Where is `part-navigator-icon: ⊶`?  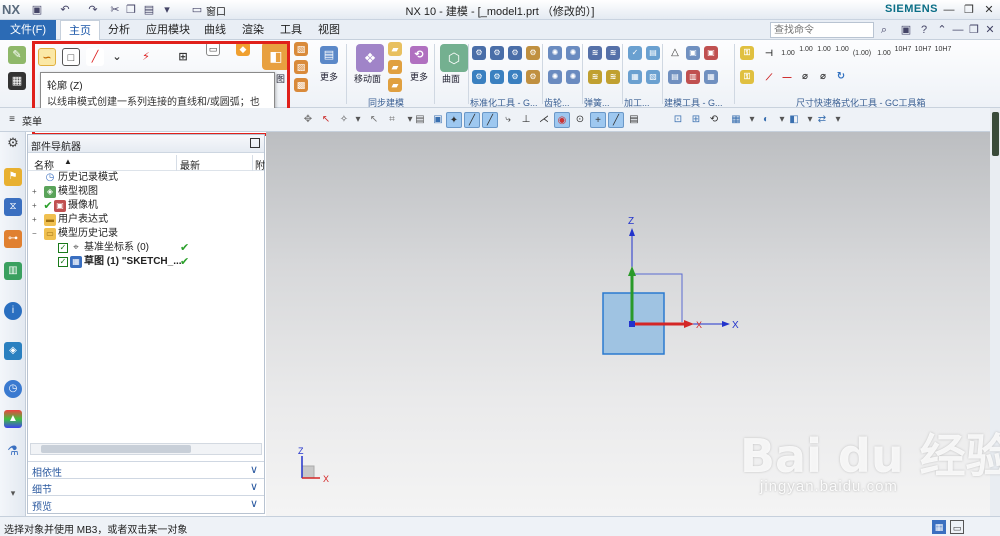 part-navigator-icon: ⊶ is located at coordinates (13, 239).